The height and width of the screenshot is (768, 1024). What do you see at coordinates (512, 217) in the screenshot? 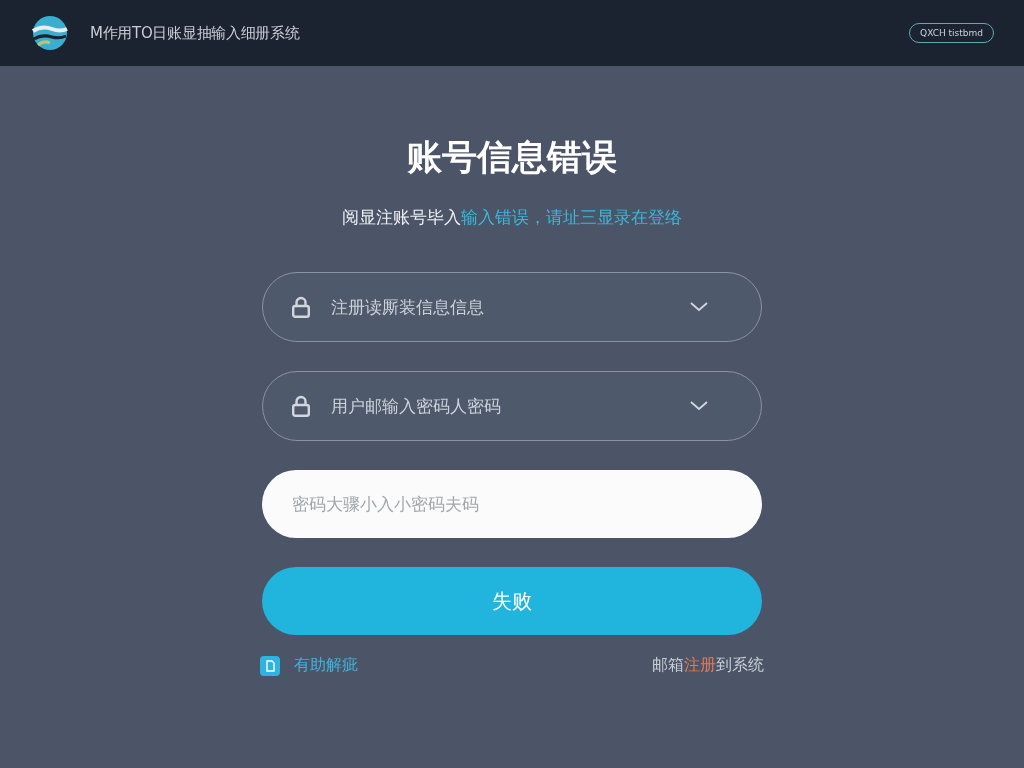
I see `error-message: 阅显注账号毕入输入错误，请址三显录在登络` at bounding box center [512, 217].